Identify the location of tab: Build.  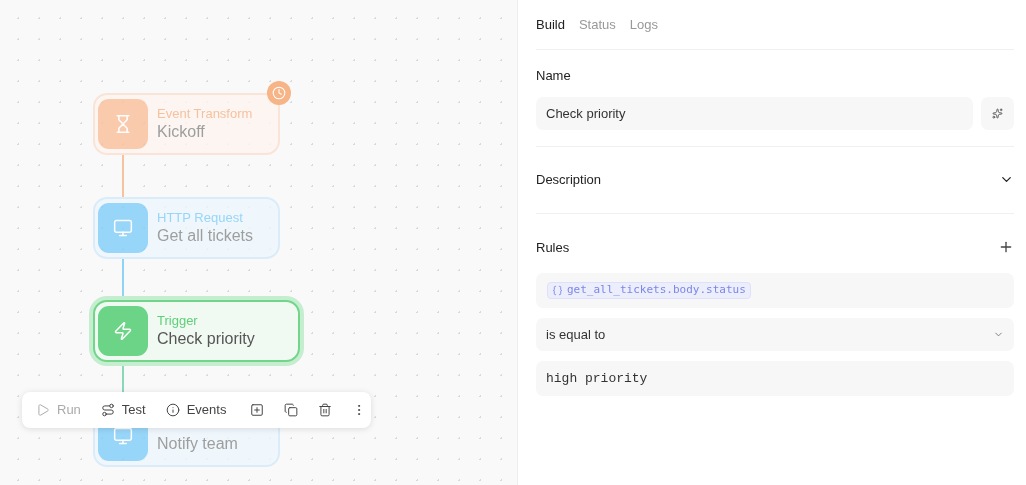
(550, 25).